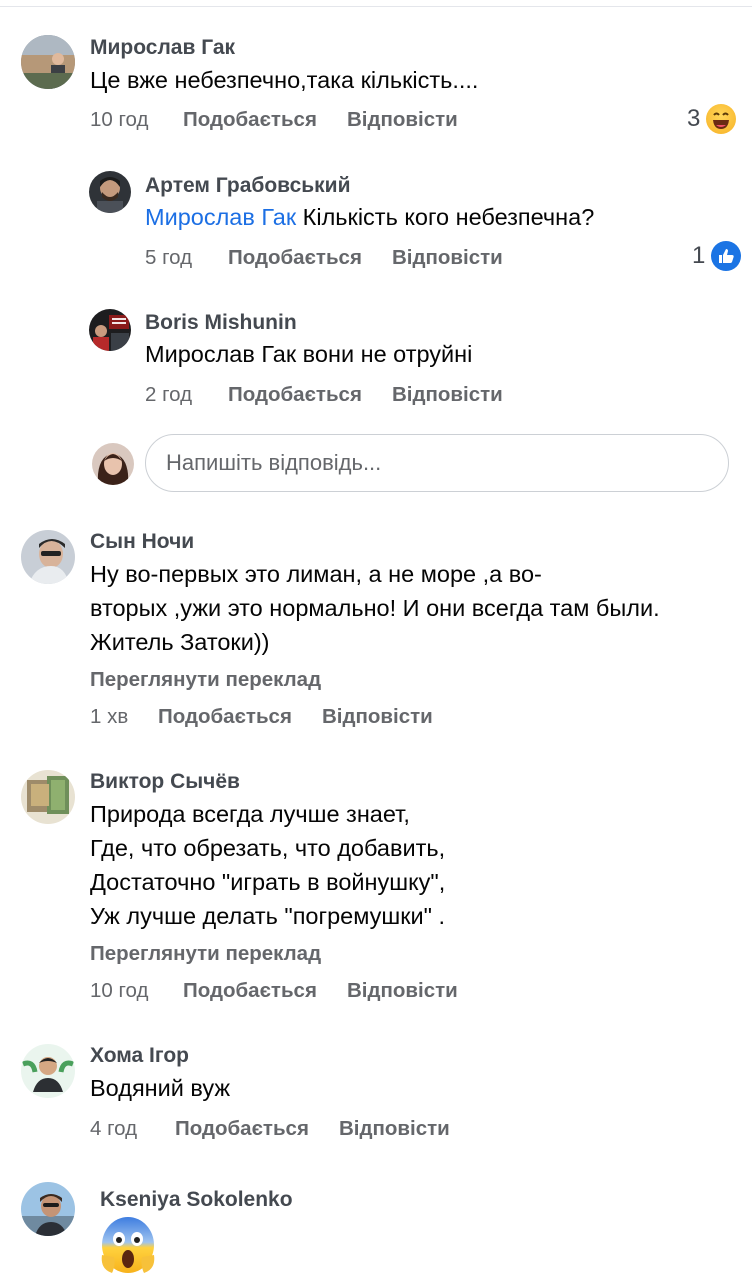 The height and width of the screenshot is (1280, 752). Describe the element at coordinates (268, 848) in the screenshot. I see `comment-text-line-2: Где, что обрезать, что добавить,` at that location.